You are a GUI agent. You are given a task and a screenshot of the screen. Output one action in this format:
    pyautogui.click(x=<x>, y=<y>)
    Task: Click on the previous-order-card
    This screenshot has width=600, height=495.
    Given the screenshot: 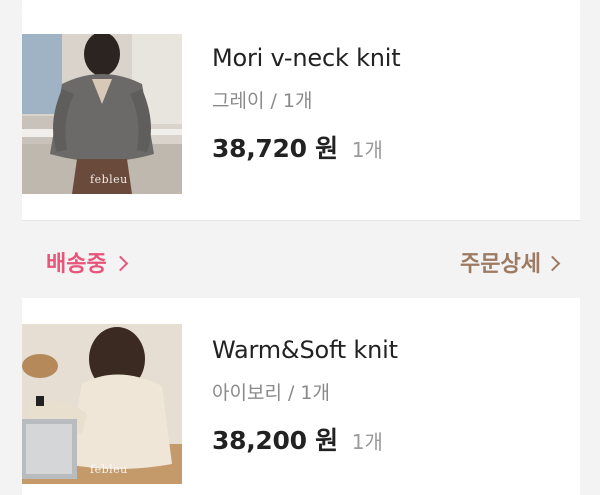 What is the action you would take?
    pyautogui.click(x=301, y=5)
    